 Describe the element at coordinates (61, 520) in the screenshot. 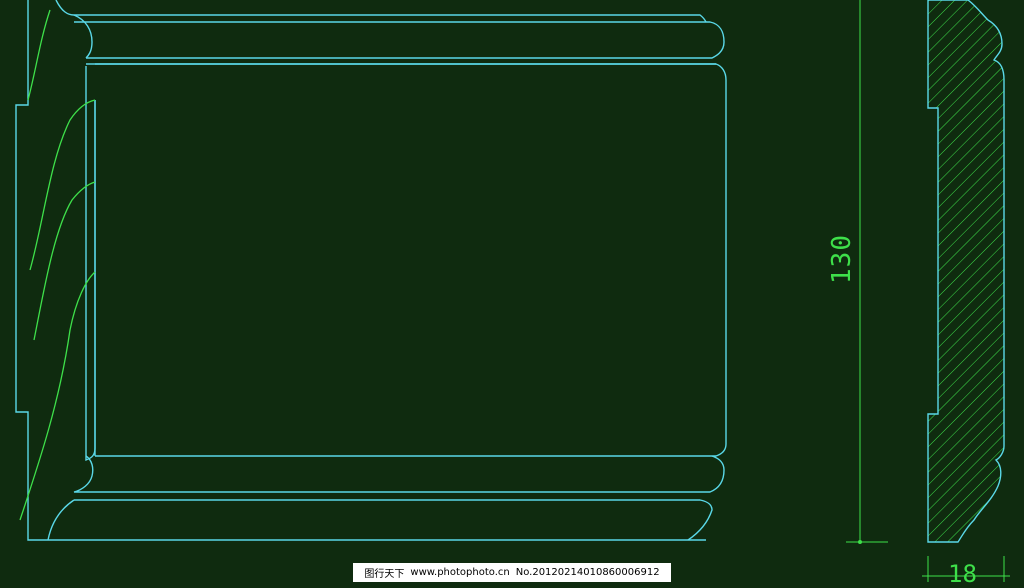

I see `bottom-left-curve` at that location.